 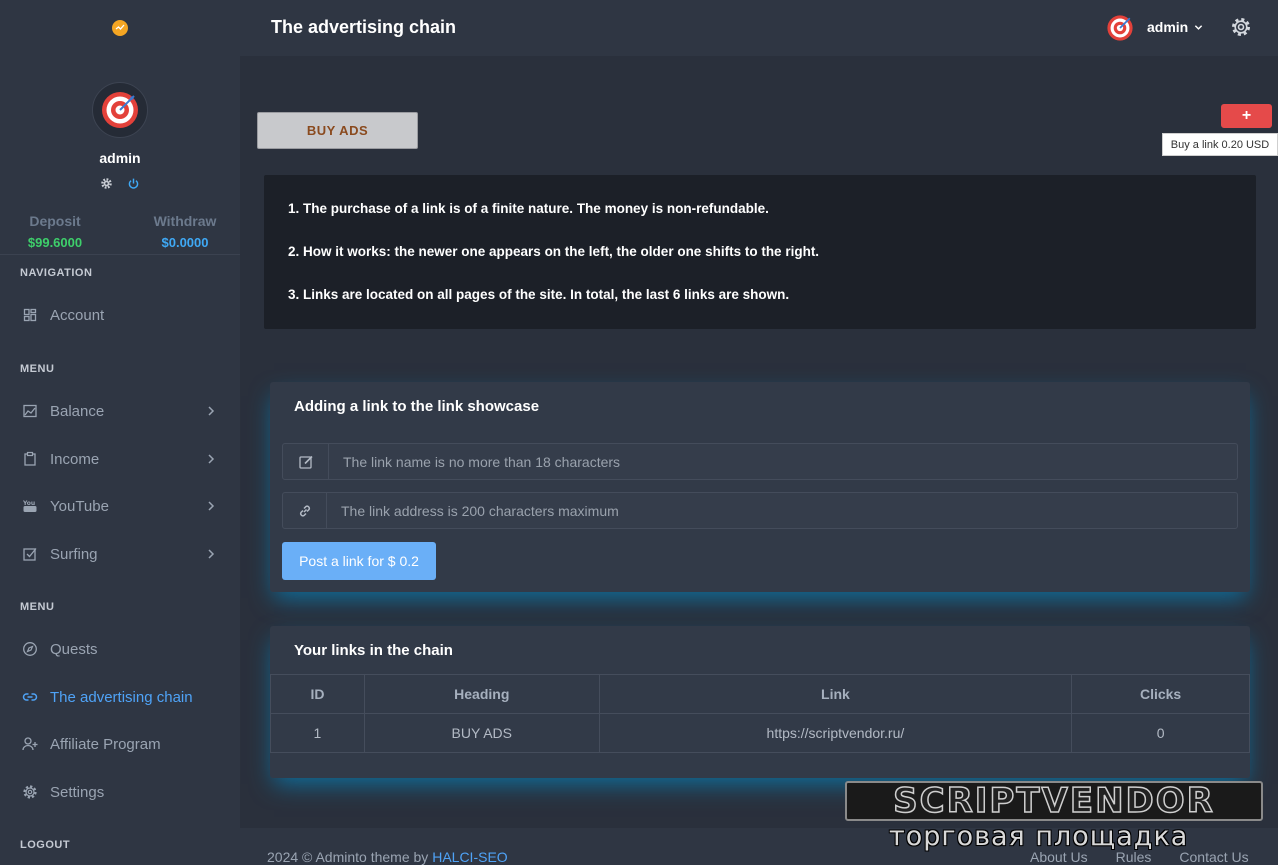 What do you see at coordinates (30, 744) in the screenshot?
I see `user-plus-icon` at bounding box center [30, 744].